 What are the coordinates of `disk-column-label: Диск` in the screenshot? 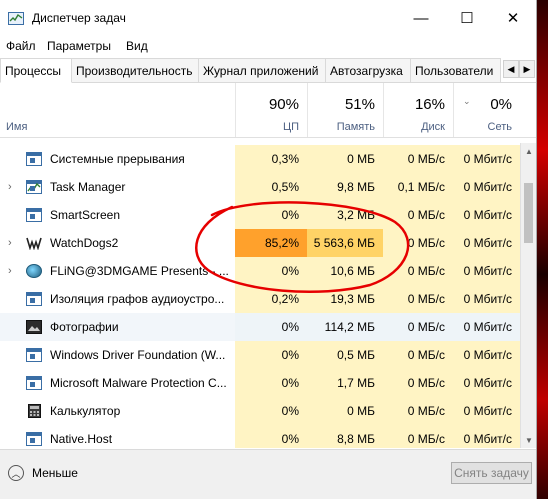 It's located at (433, 127).